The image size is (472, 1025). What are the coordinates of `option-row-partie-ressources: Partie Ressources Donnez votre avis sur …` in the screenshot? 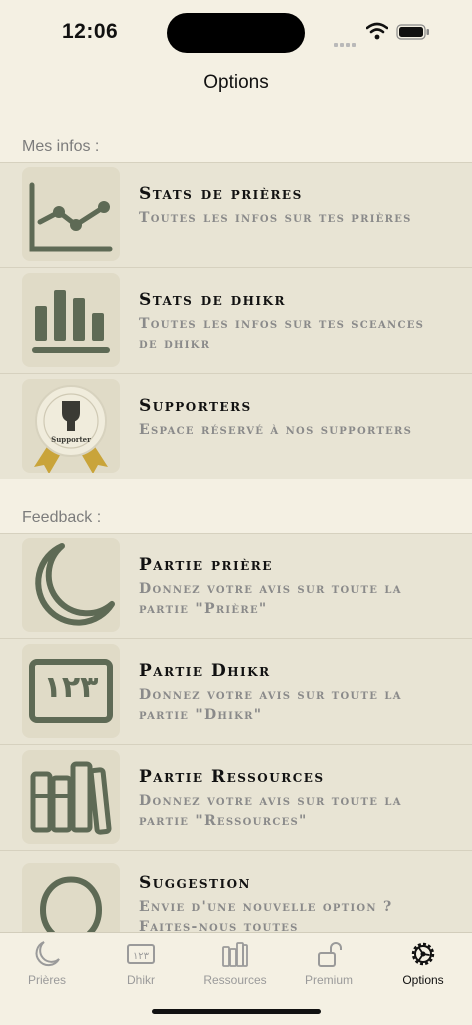 It's located at (236, 798).